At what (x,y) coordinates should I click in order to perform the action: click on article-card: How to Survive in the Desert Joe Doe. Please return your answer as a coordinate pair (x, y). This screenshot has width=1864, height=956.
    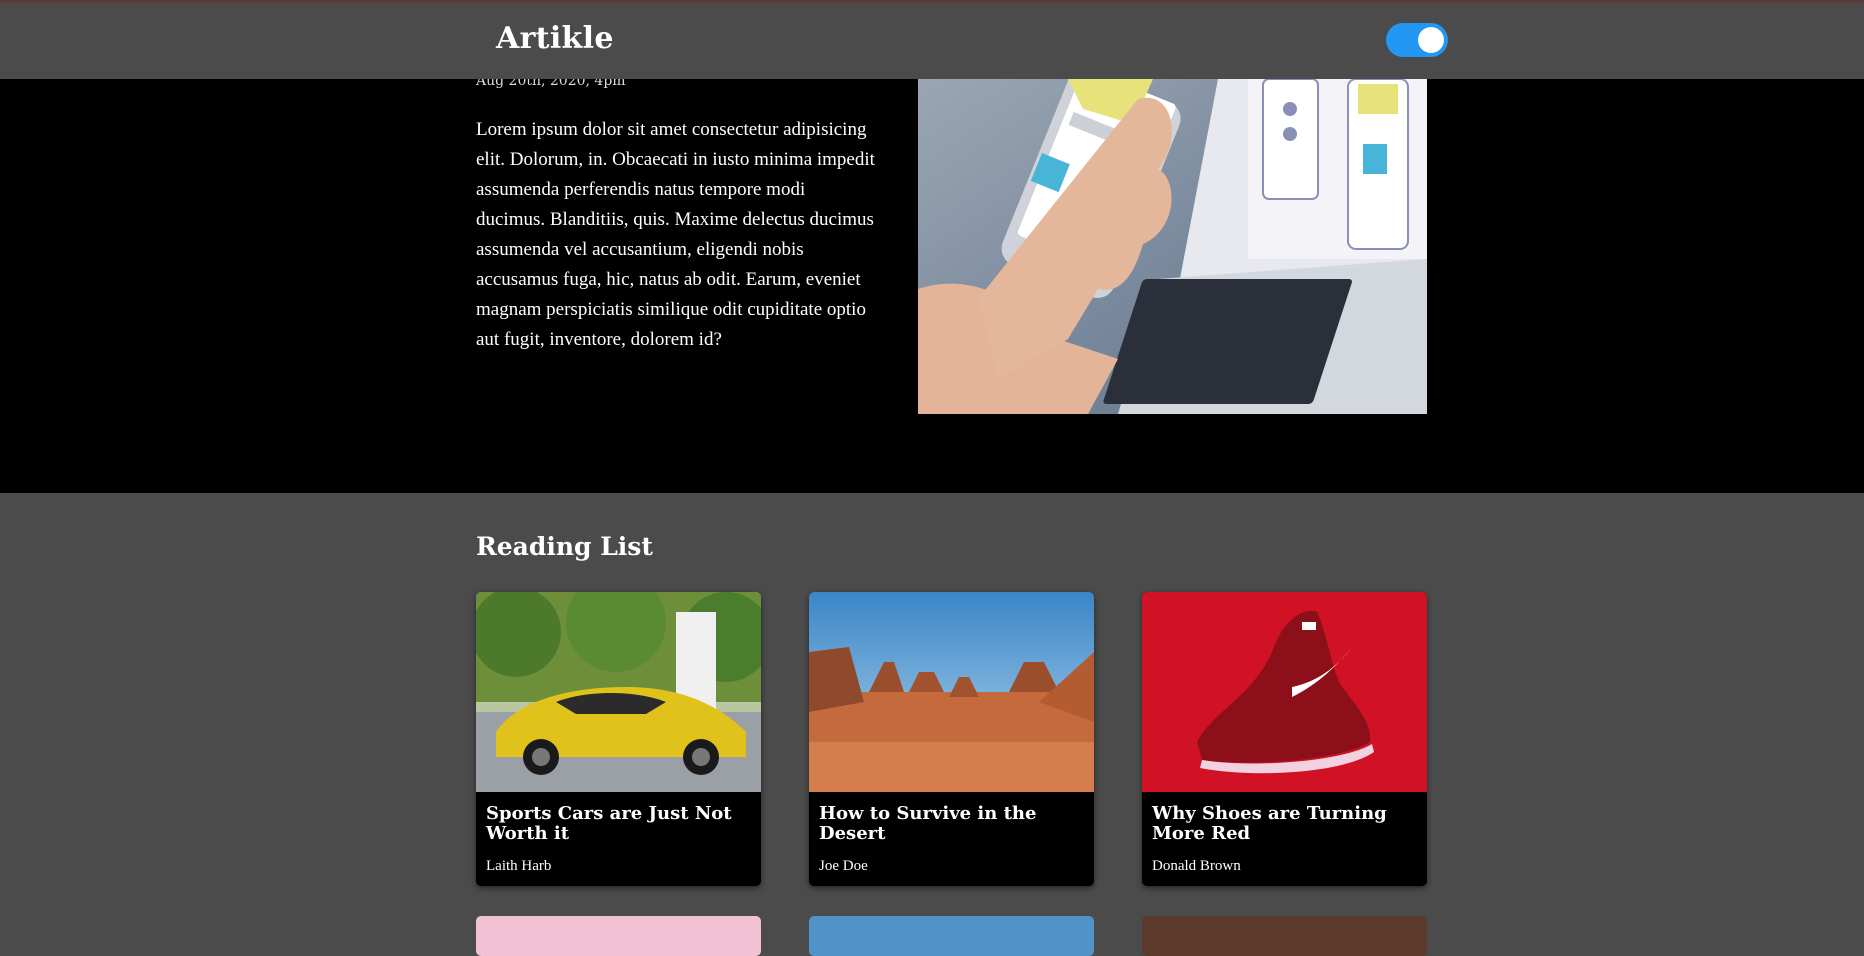
    Looking at the image, I should click on (951, 739).